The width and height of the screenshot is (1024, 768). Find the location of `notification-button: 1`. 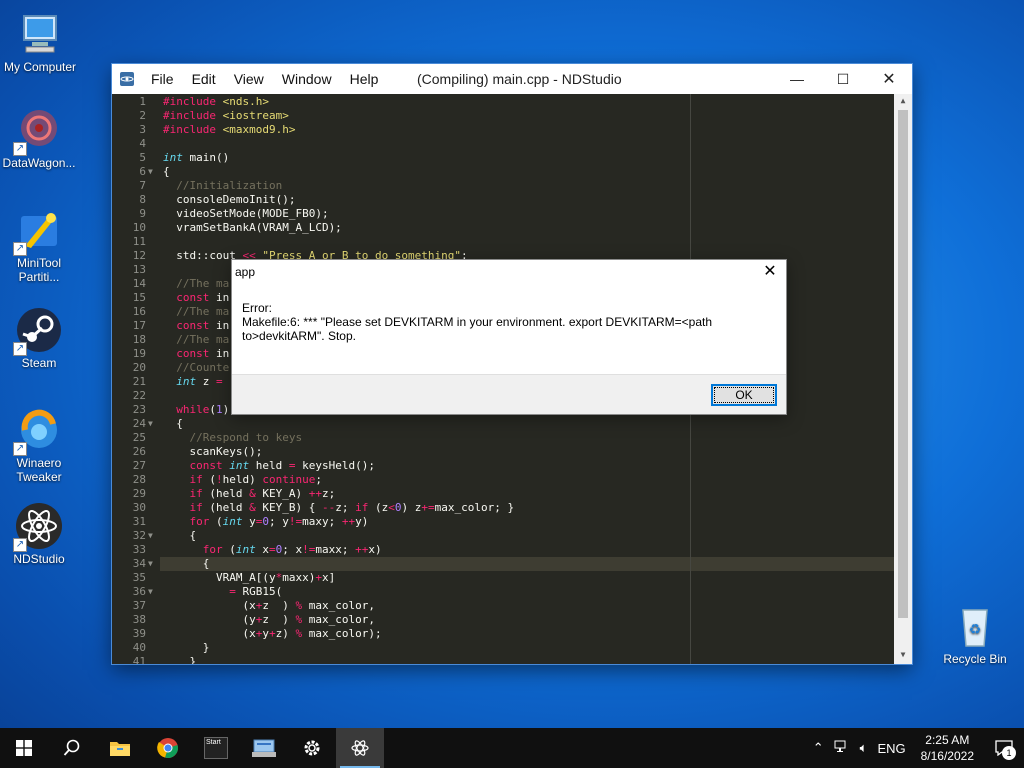

notification-button: 1 is located at coordinates (1004, 748).